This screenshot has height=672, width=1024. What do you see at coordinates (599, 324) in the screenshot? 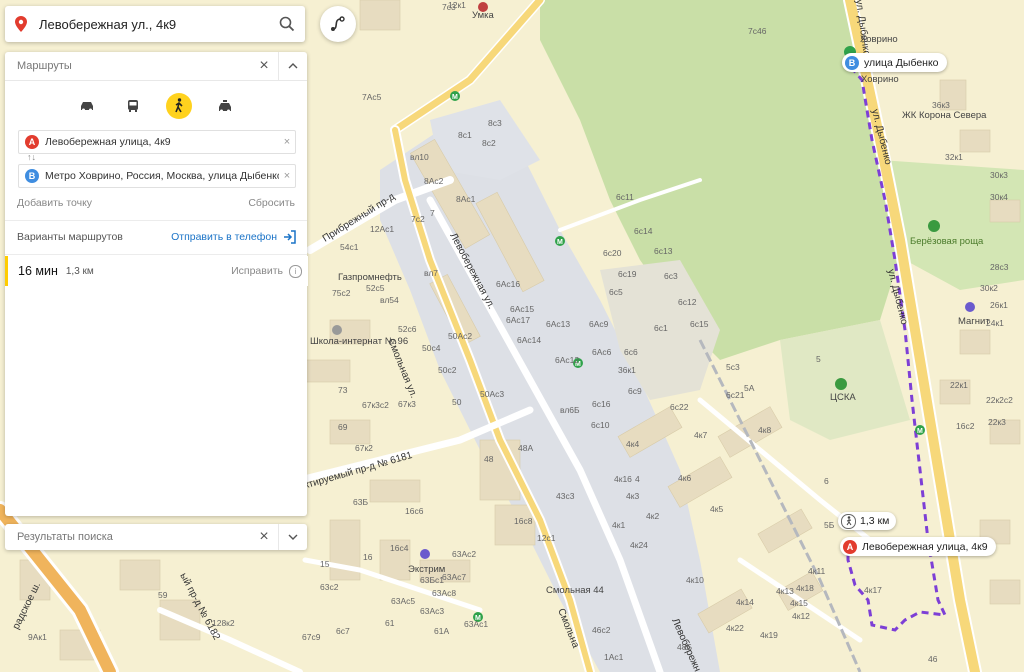
I see `building-number: 6Ас9` at bounding box center [599, 324].